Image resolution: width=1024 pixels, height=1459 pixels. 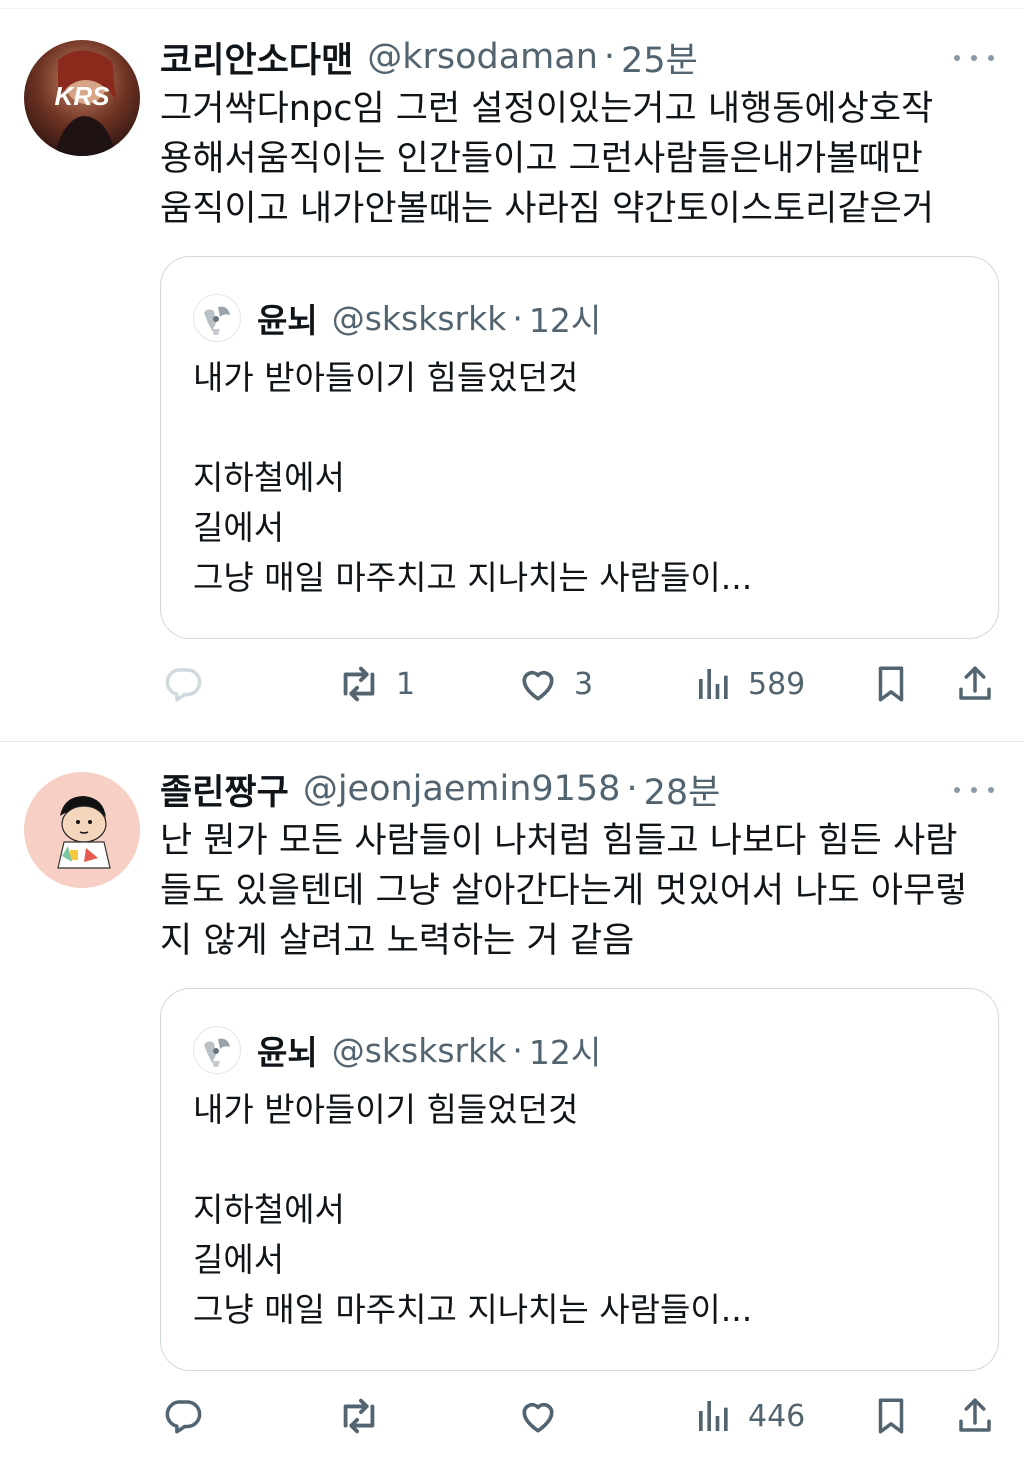 I want to click on views-button: 589, so click(x=749, y=684).